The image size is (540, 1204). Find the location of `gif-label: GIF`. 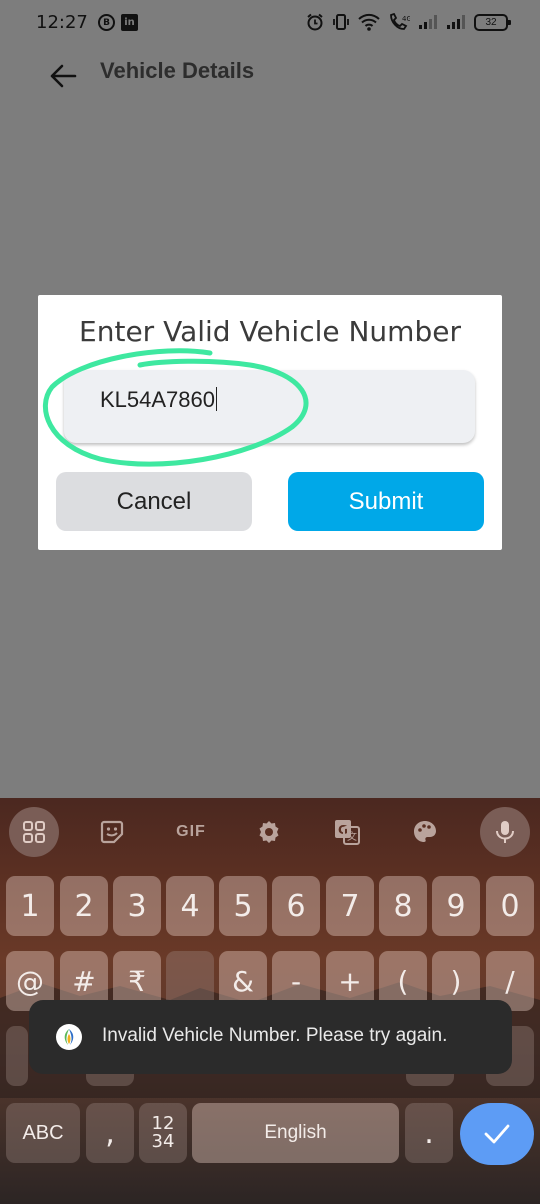

gif-label: GIF is located at coordinates (191, 831).